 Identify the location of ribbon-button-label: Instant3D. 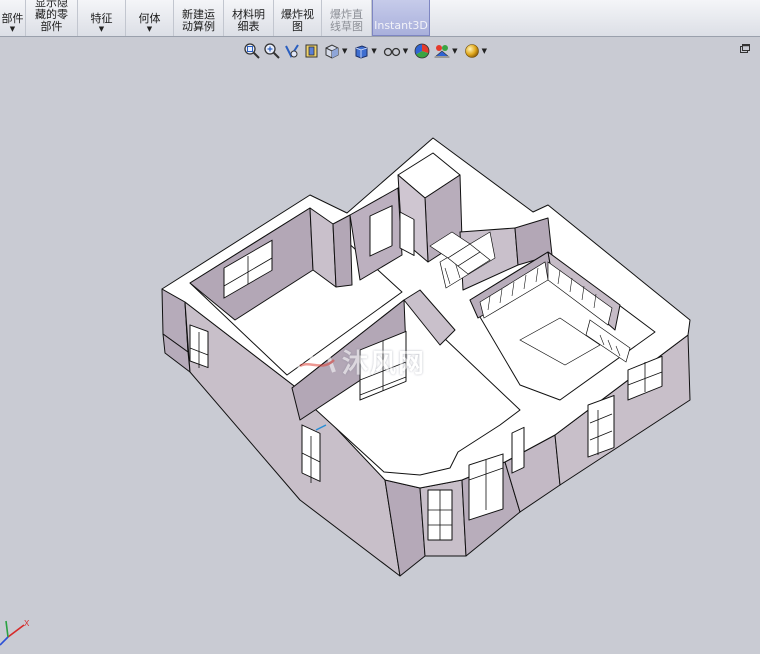
(401, 25).